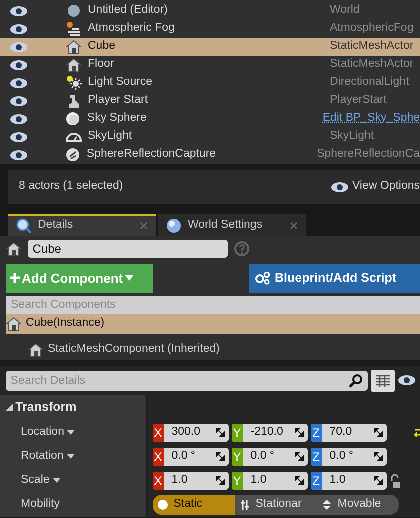 This screenshot has width=420, height=518. I want to click on grid-icon, so click(383, 380).